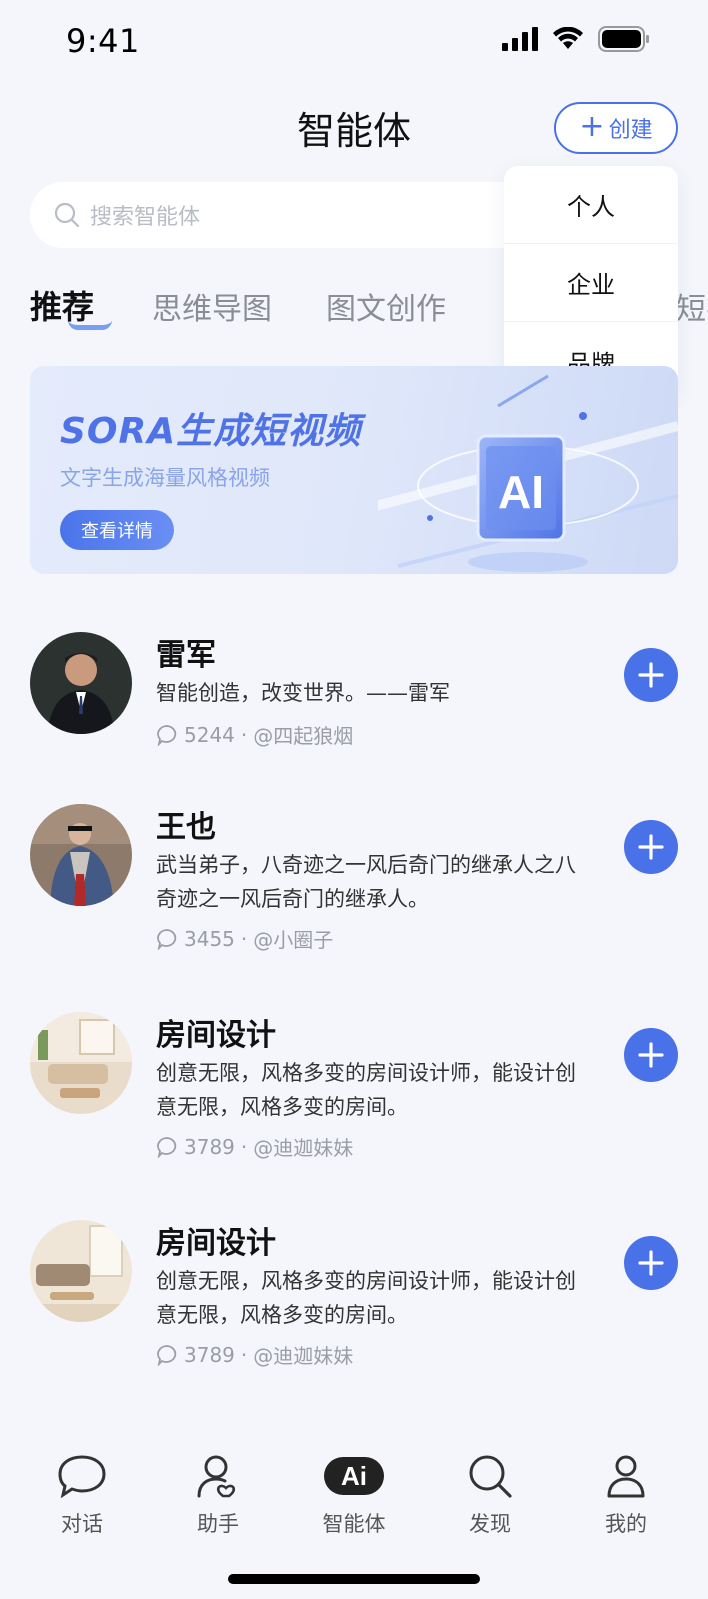  What do you see at coordinates (303, 693) in the screenshot?
I see `agent-description: 智能创造，改变世界。——雷军` at bounding box center [303, 693].